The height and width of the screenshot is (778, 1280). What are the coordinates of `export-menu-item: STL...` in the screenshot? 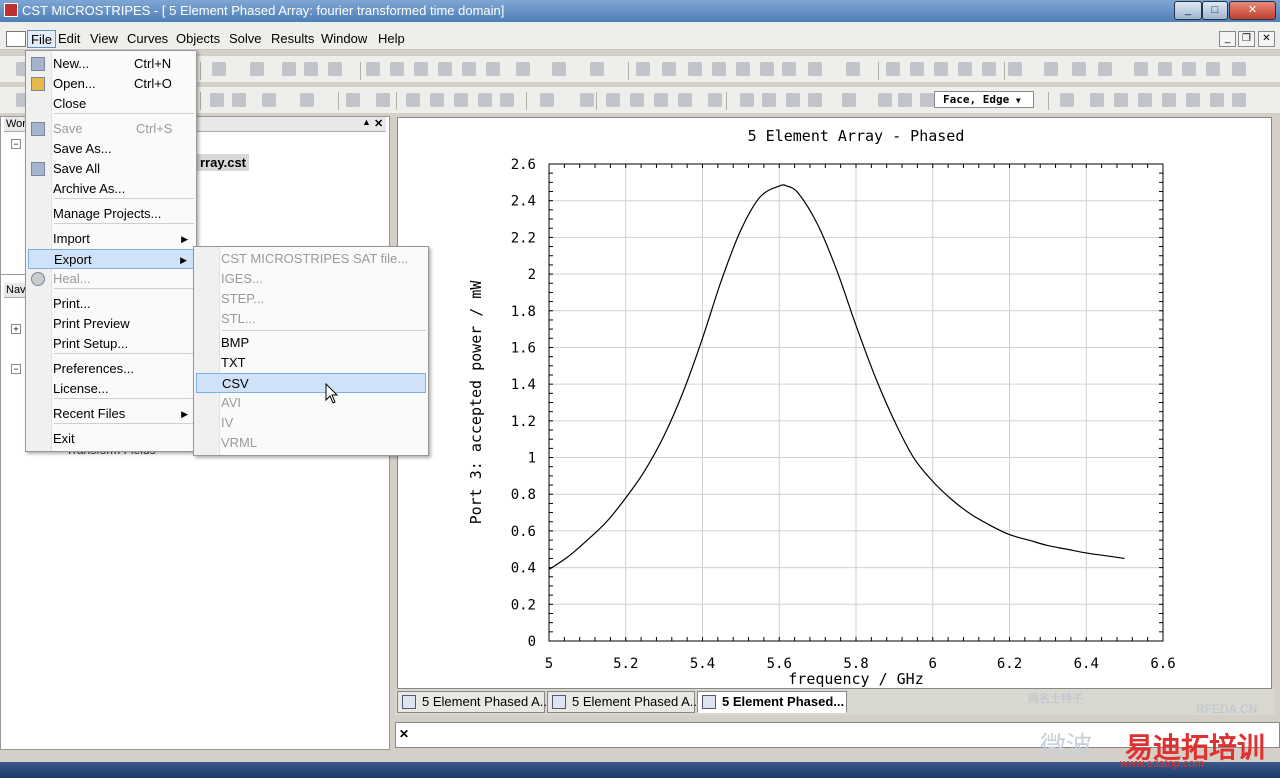 It's located at (311, 319).